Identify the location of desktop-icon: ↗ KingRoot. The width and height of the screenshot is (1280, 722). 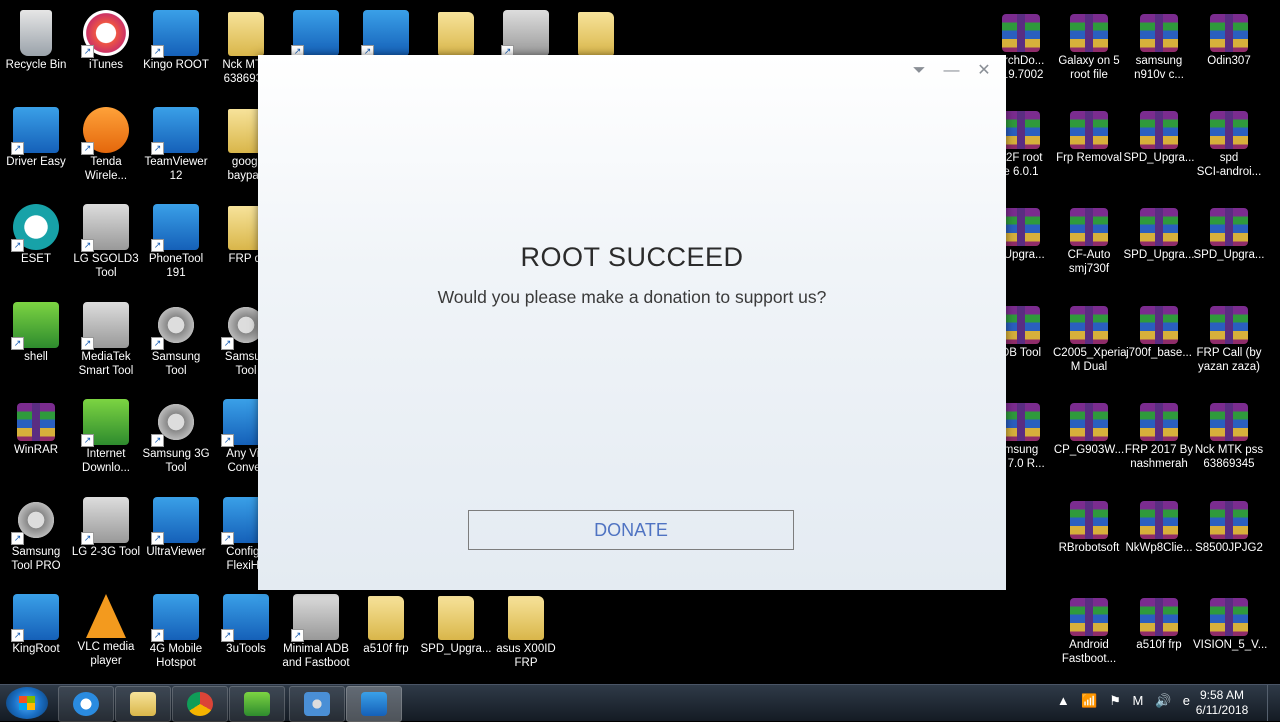
(36, 635).